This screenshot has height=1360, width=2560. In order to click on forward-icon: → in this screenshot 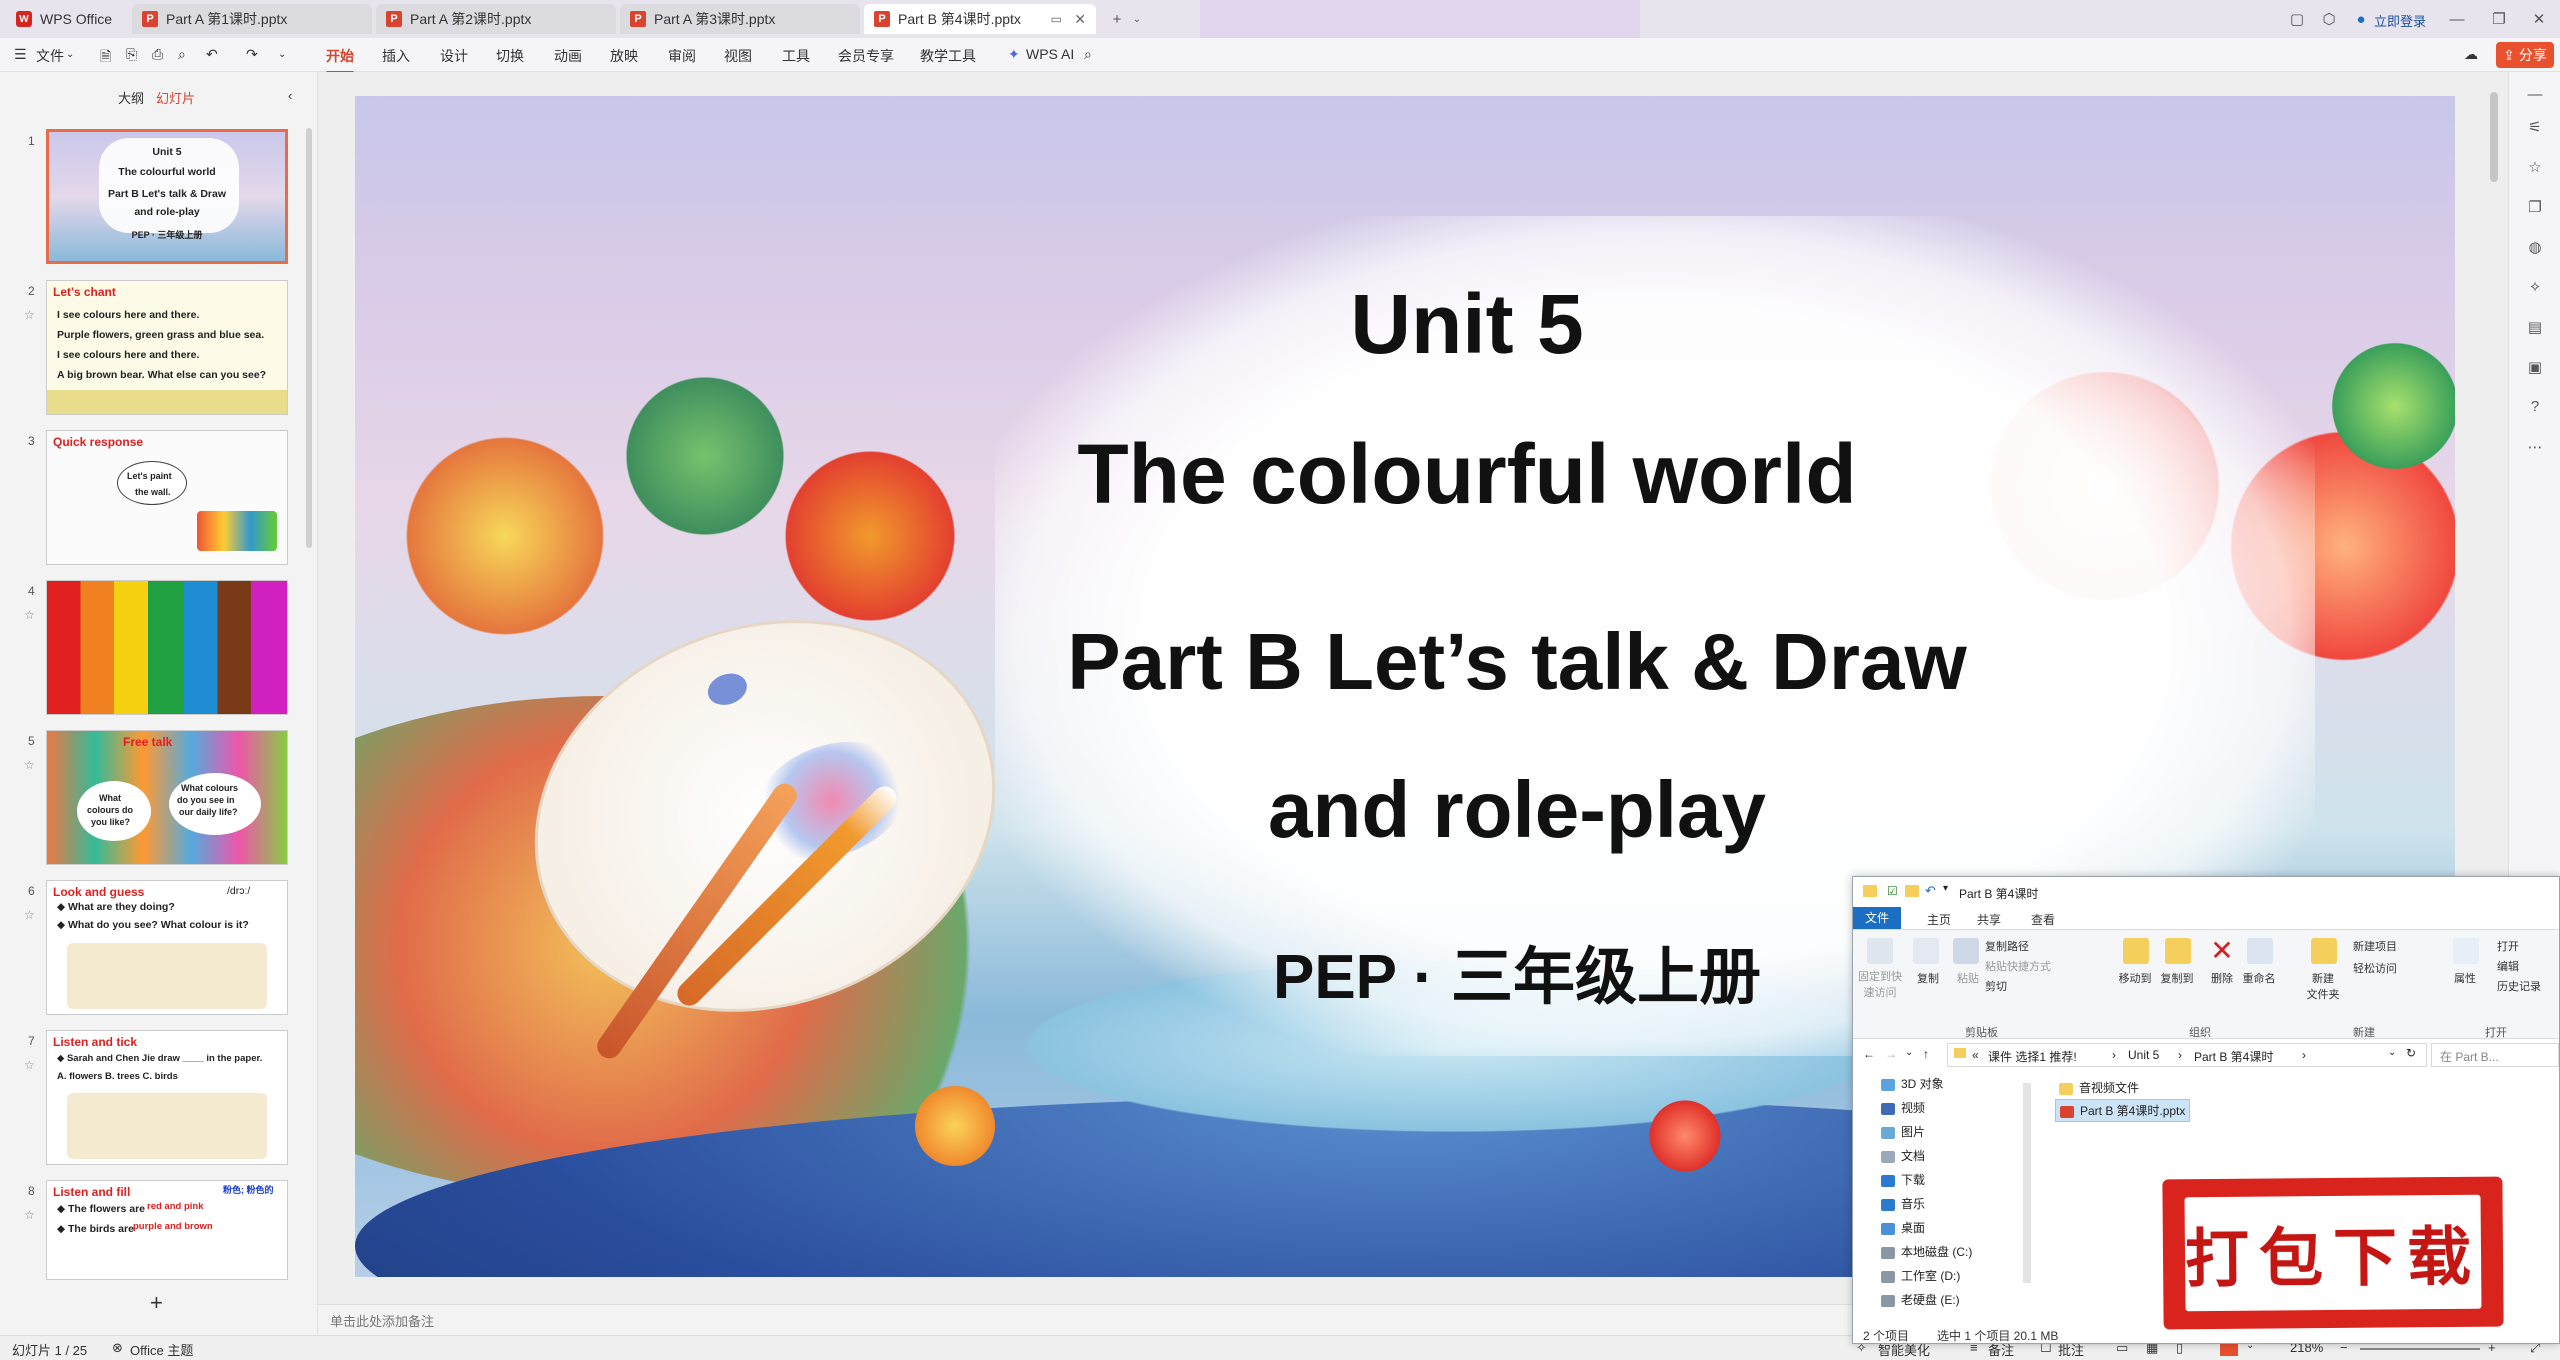, I will do `click(1891, 1054)`.